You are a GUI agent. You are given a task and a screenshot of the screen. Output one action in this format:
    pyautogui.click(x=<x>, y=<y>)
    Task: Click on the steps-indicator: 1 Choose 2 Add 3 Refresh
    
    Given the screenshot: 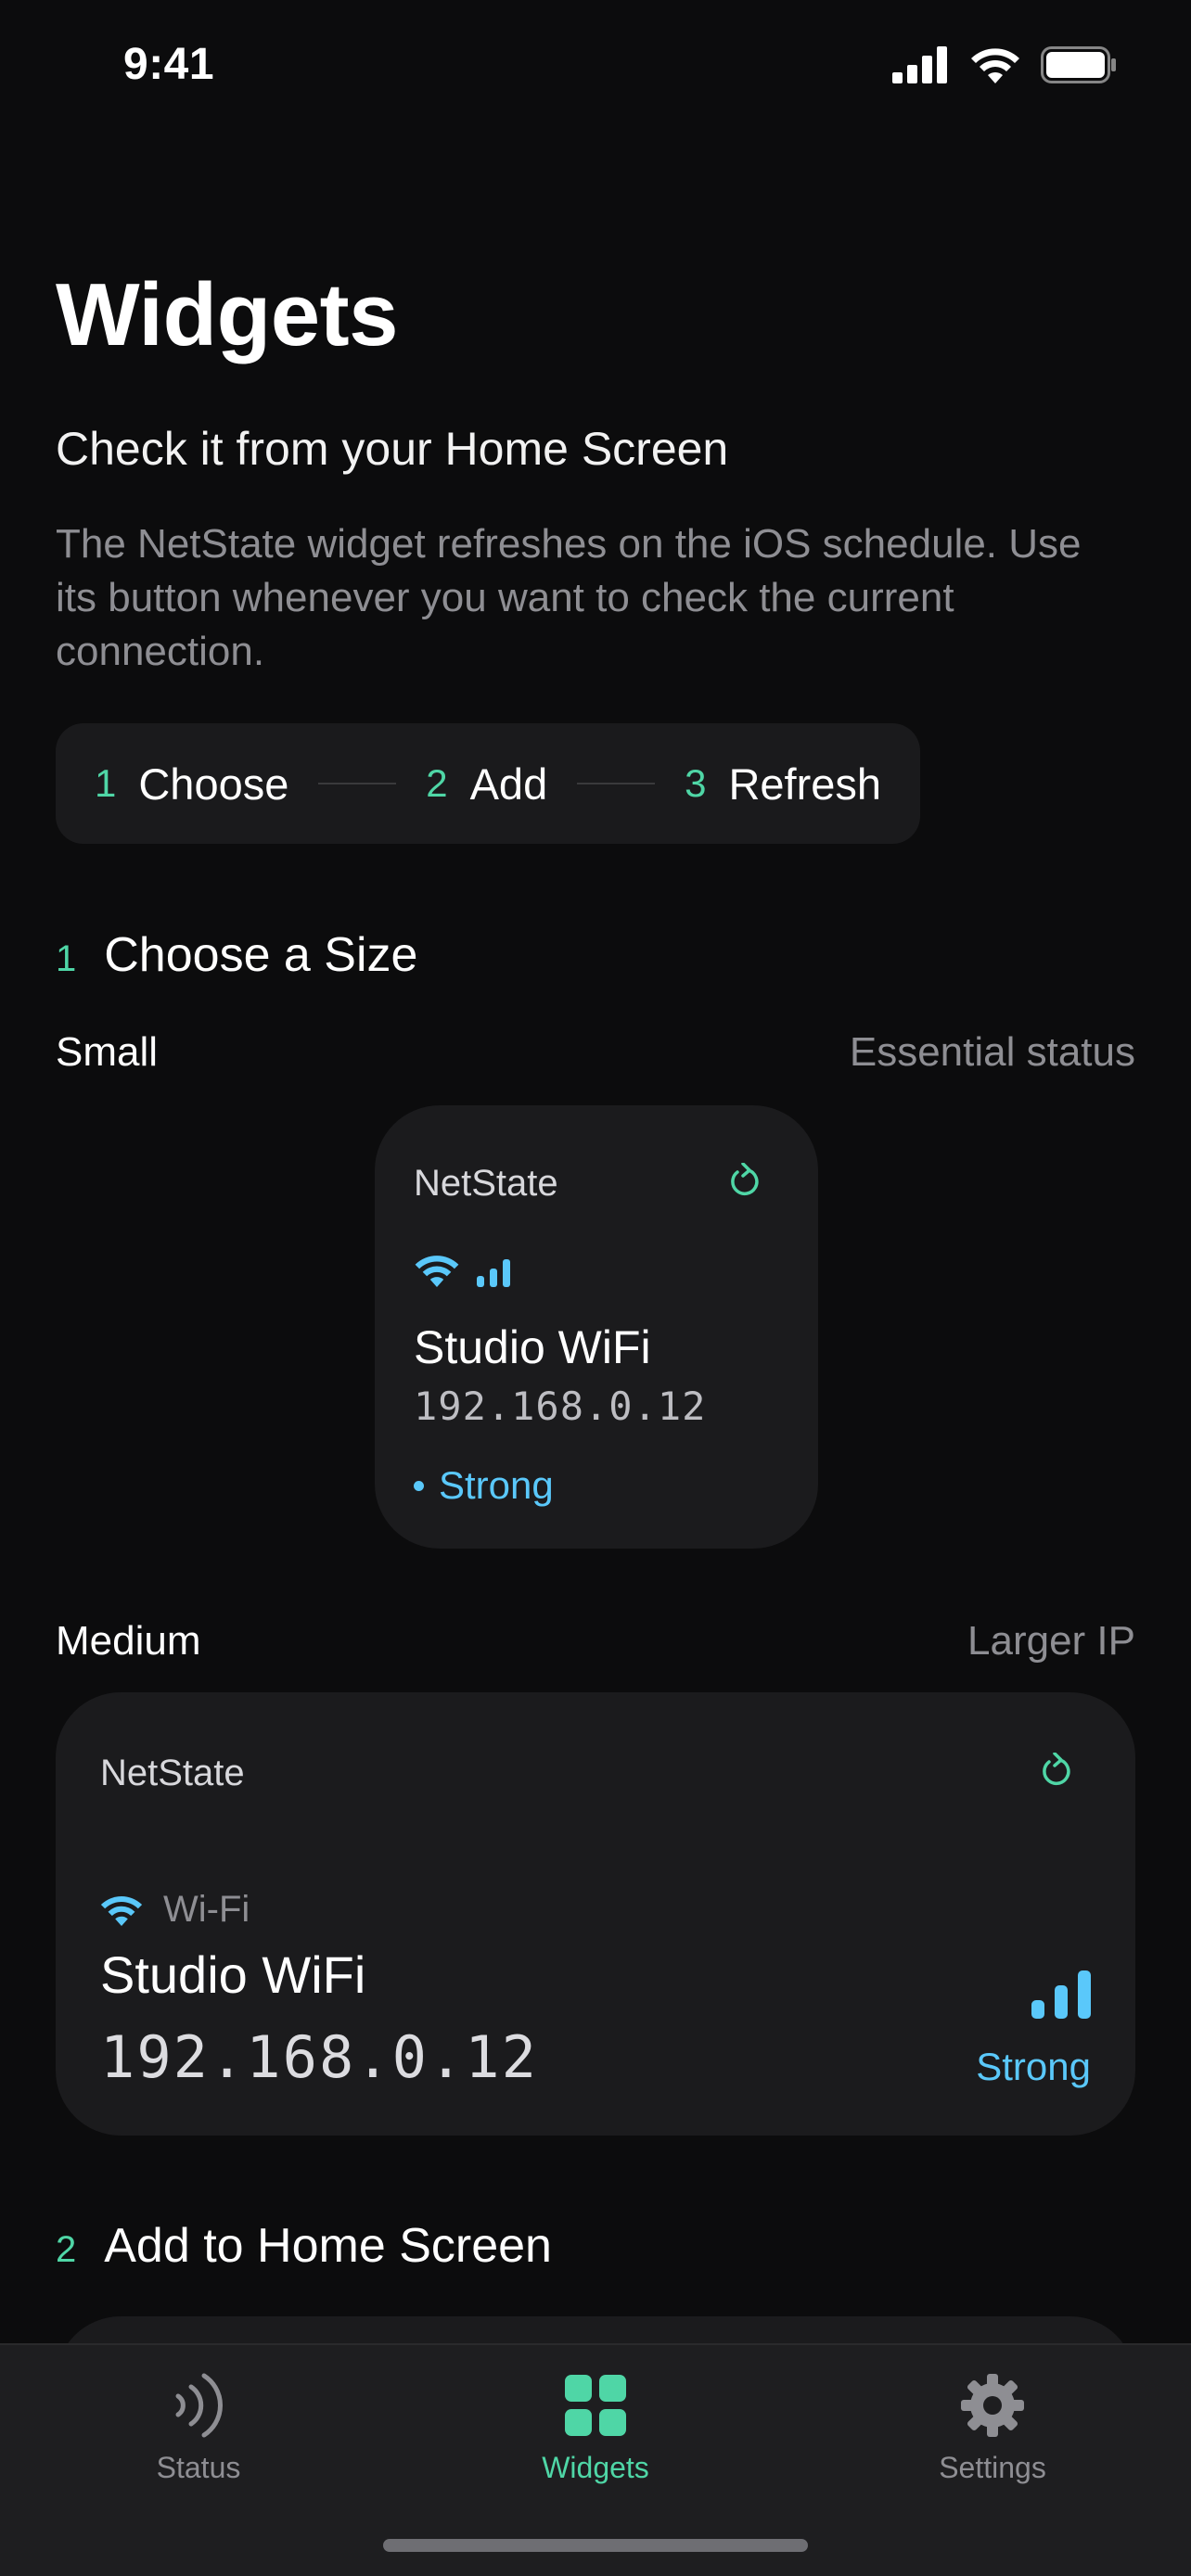 What is the action you would take?
    pyautogui.click(x=488, y=783)
    